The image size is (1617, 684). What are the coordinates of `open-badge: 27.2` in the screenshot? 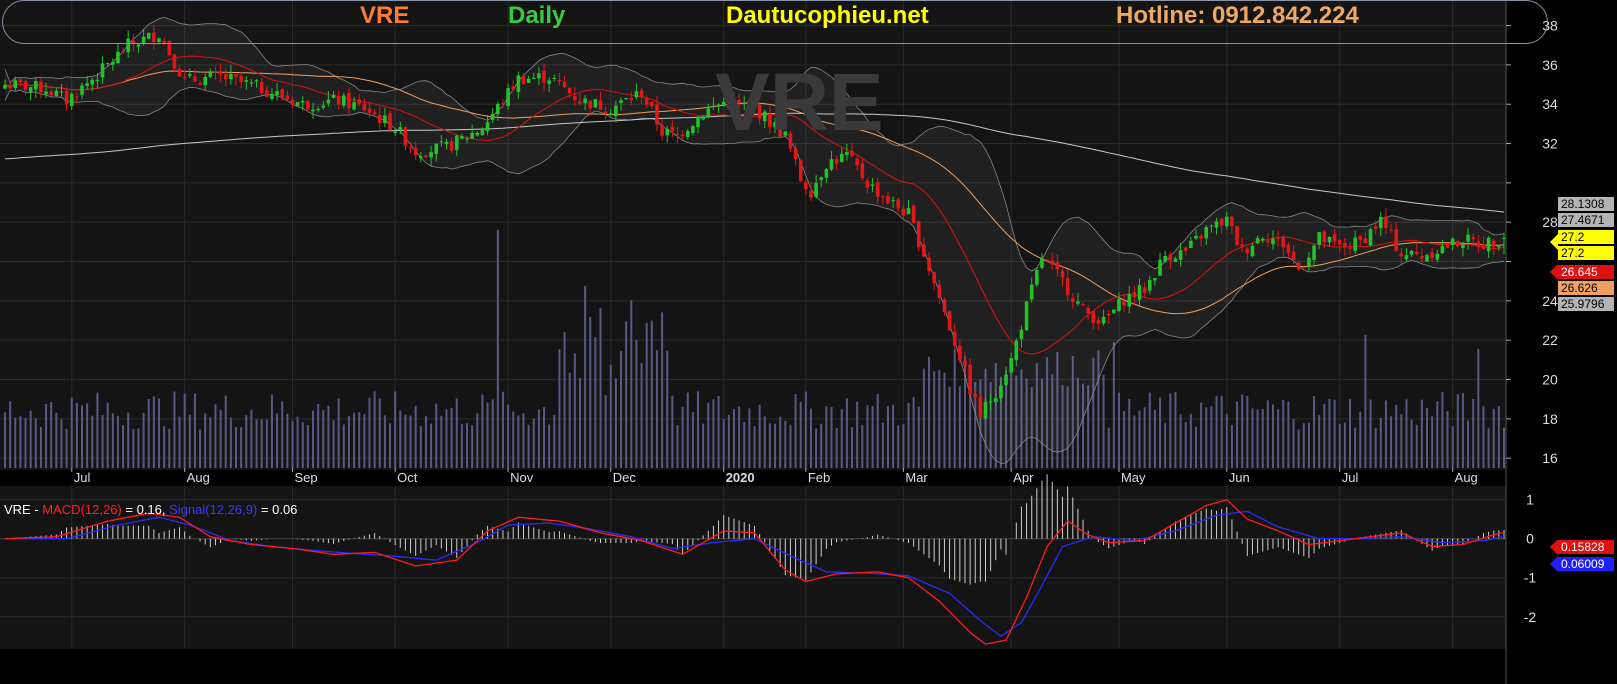 It's located at (1586, 253).